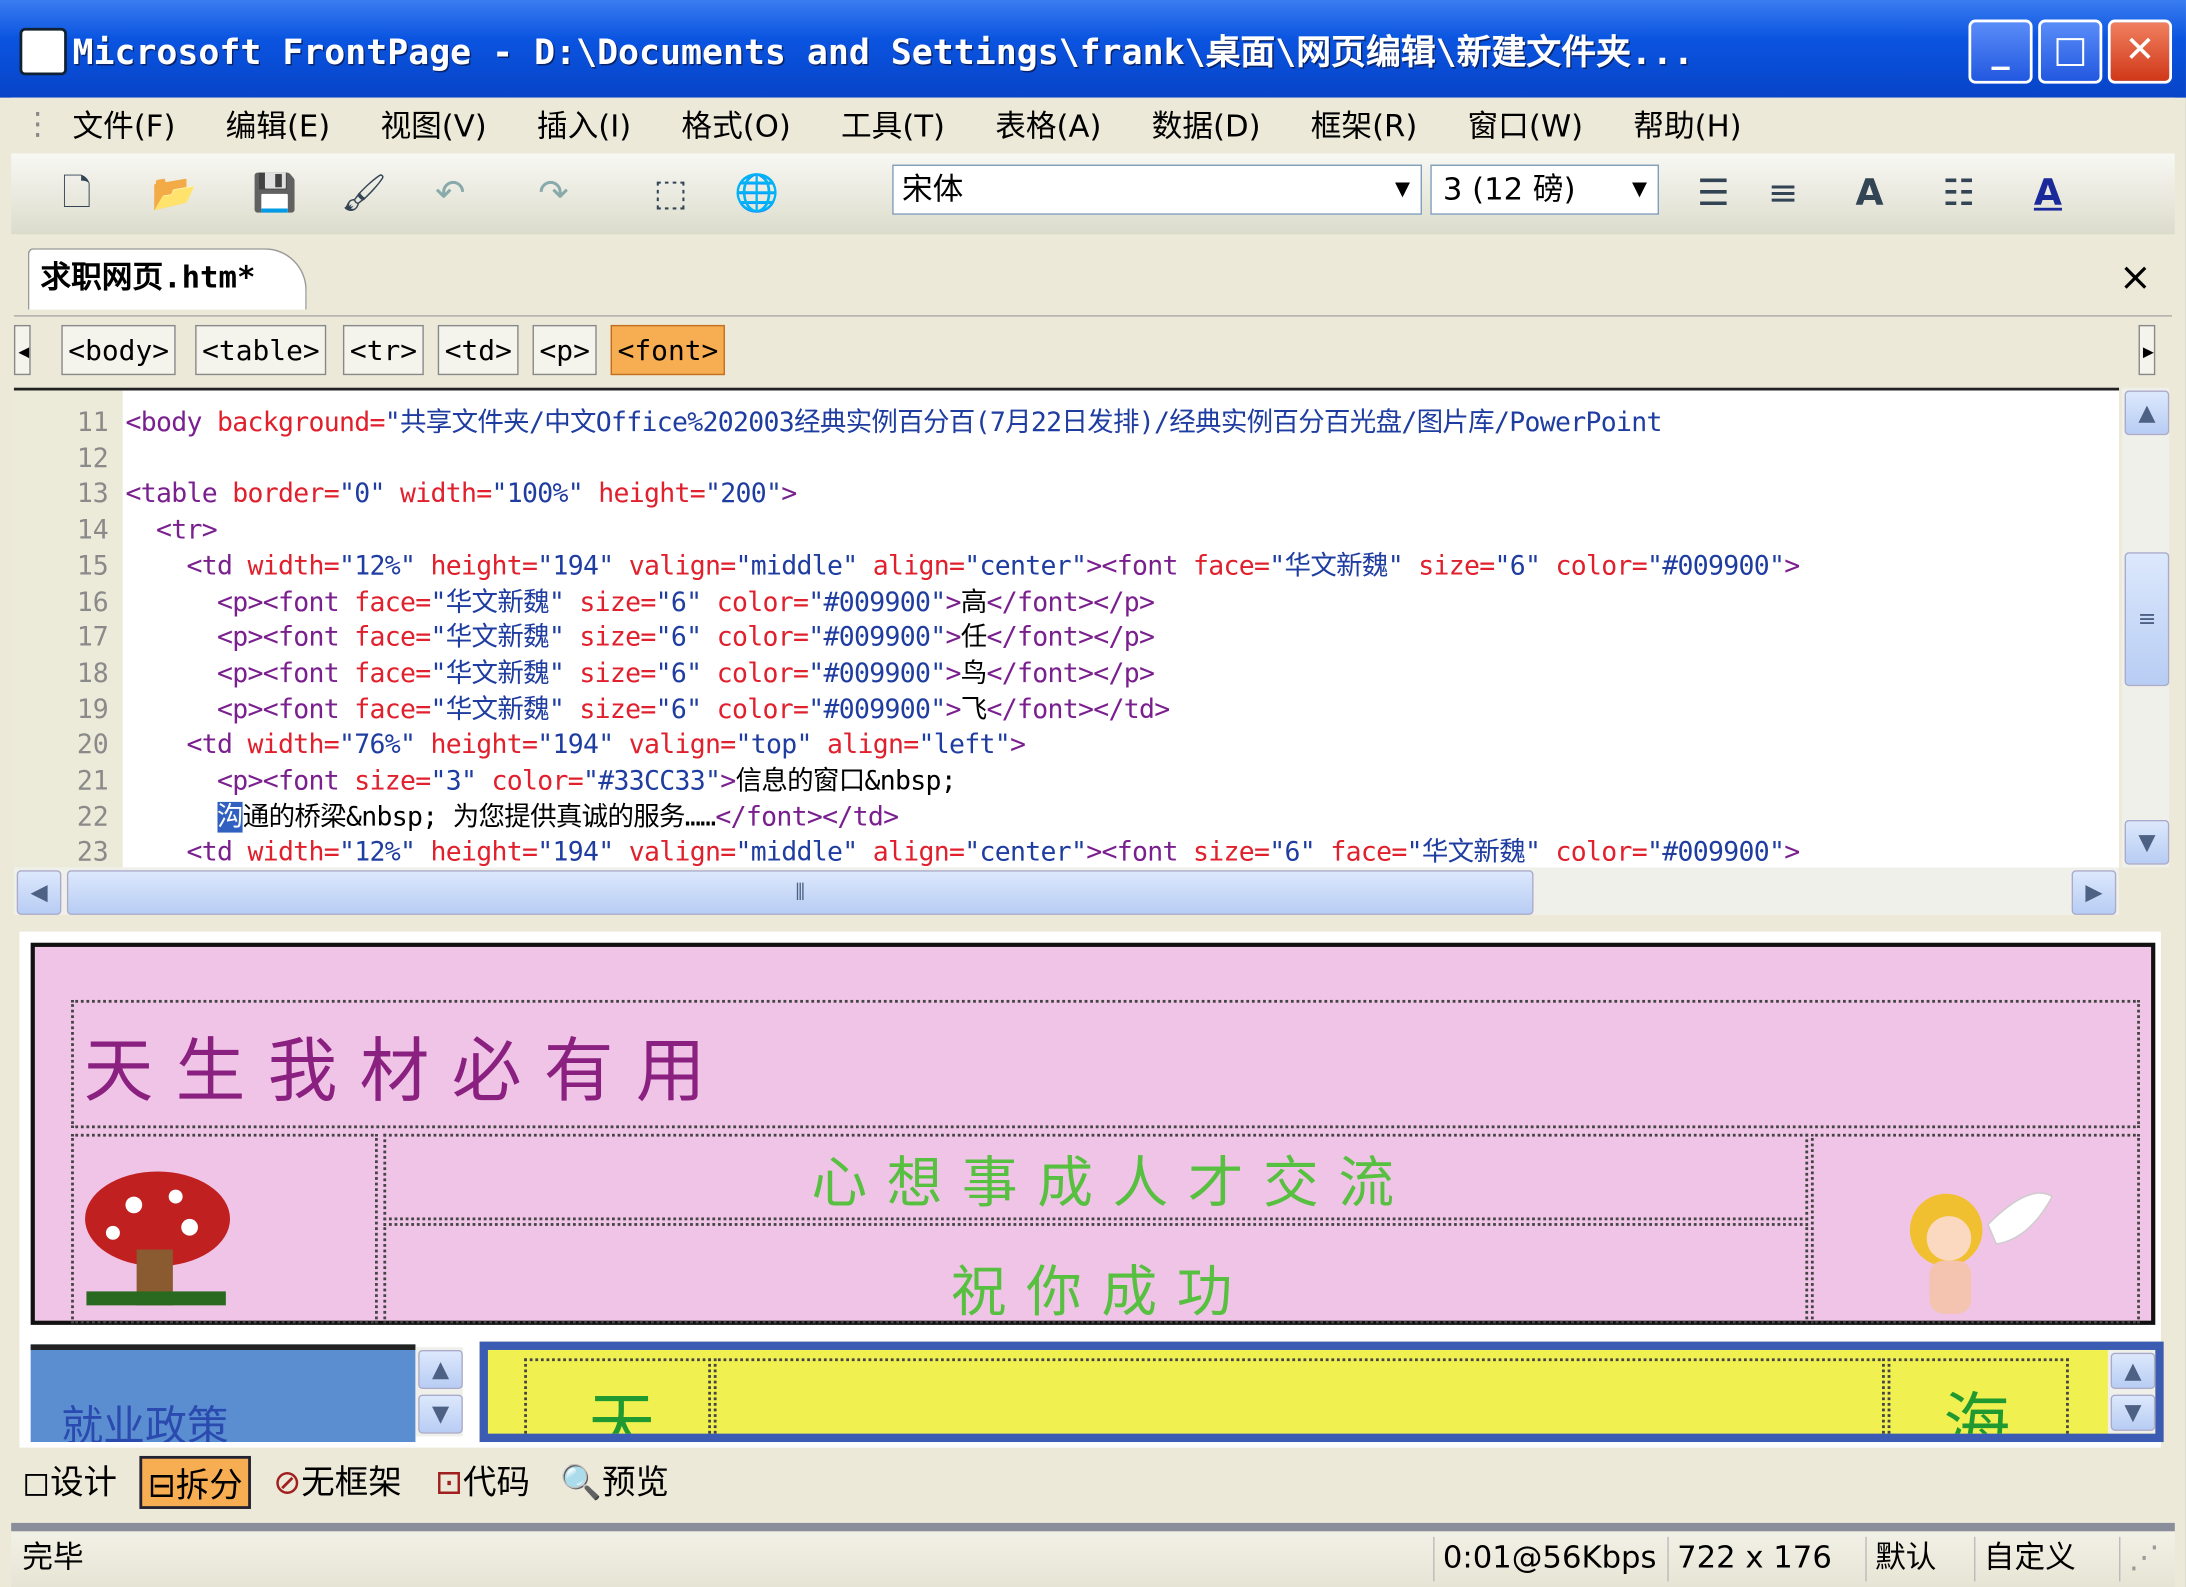  I want to click on list-icon: ☷, so click(1958, 193).